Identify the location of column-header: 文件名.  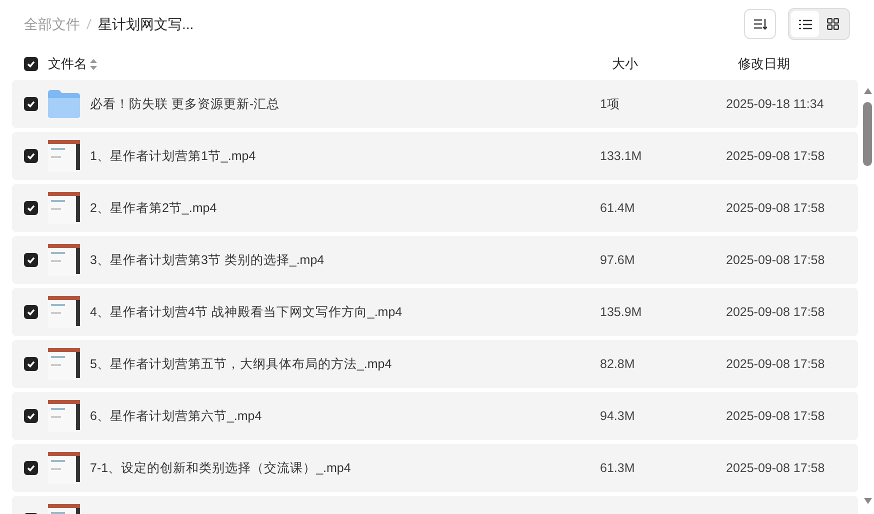
(67, 64).